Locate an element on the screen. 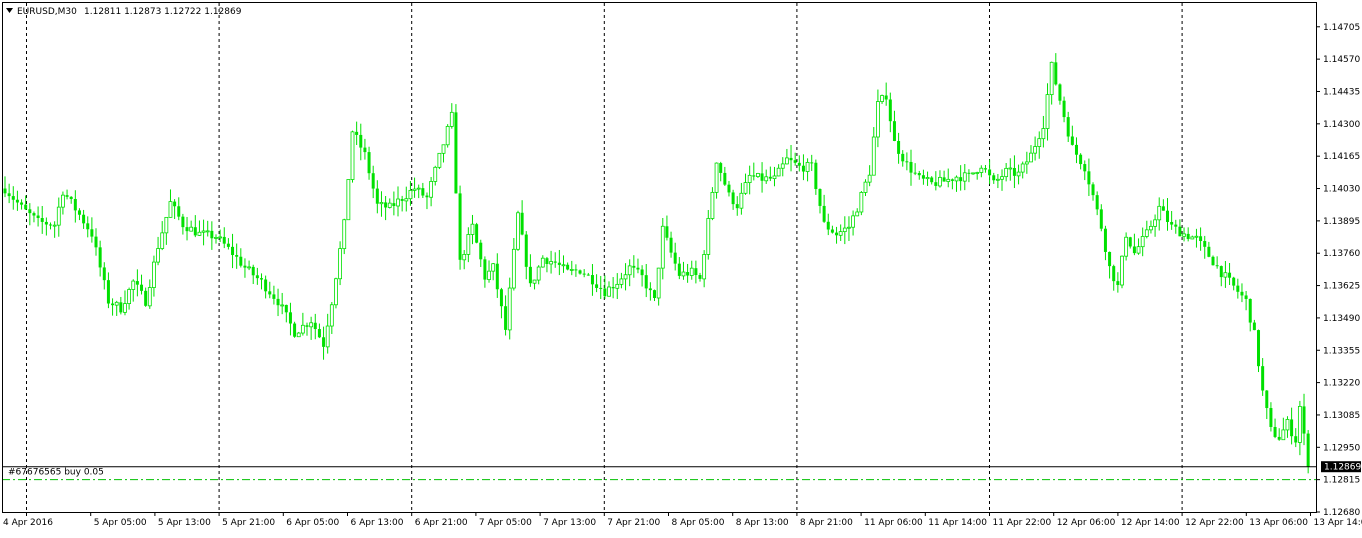  y-tick-label: 1.14570 is located at coordinates (1341, 60).